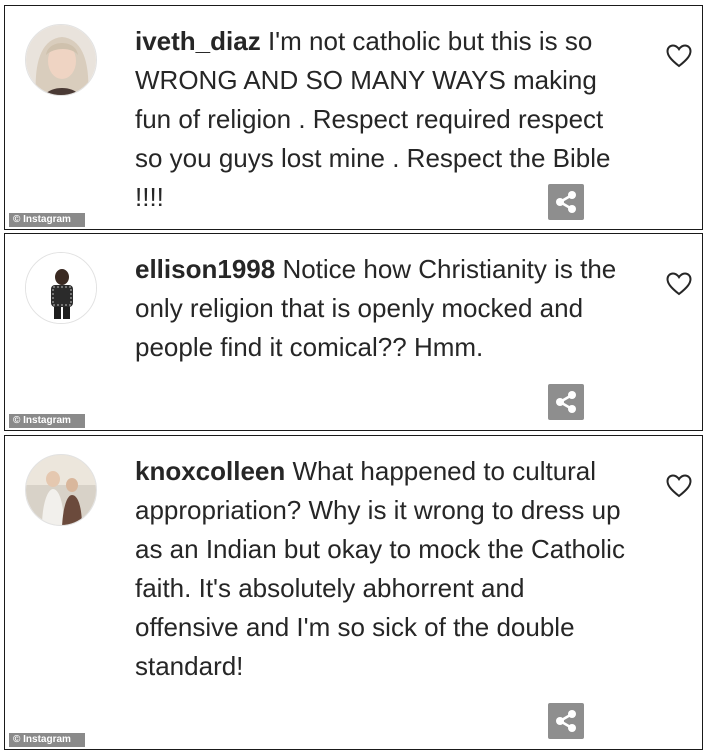  What do you see at coordinates (205, 269) in the screenshot?
I see `username: ellison1998` at bounding box center [205, 269].